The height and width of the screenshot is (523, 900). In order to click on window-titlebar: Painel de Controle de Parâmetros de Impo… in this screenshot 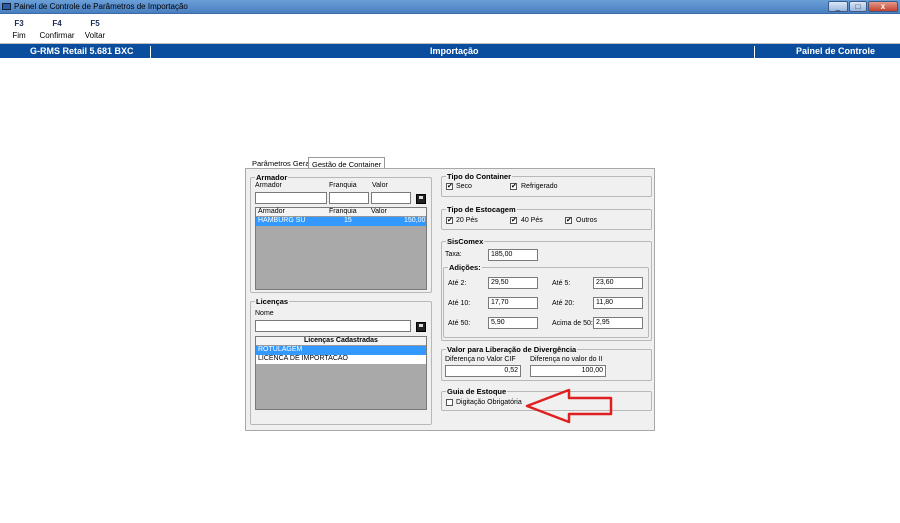, I will do `click(450, 7)`.